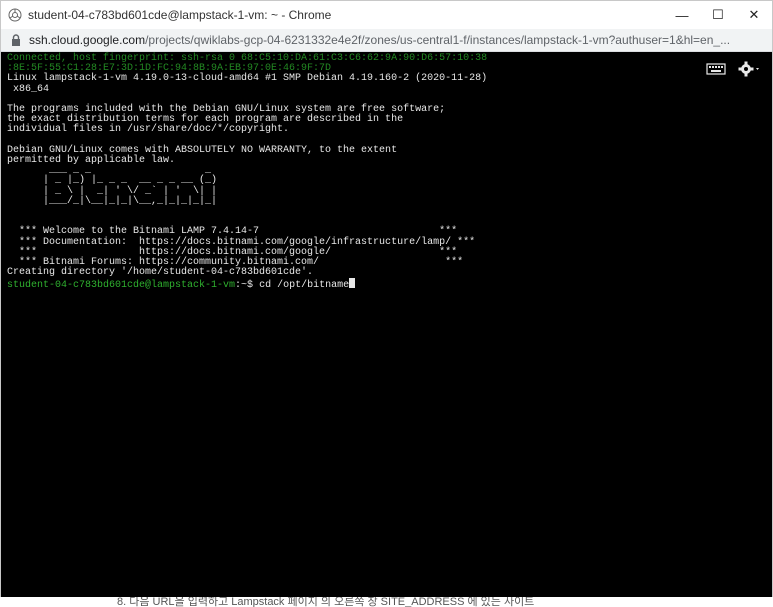  I want to click on window-controls: — ☐ ✕, so click(718, 15).